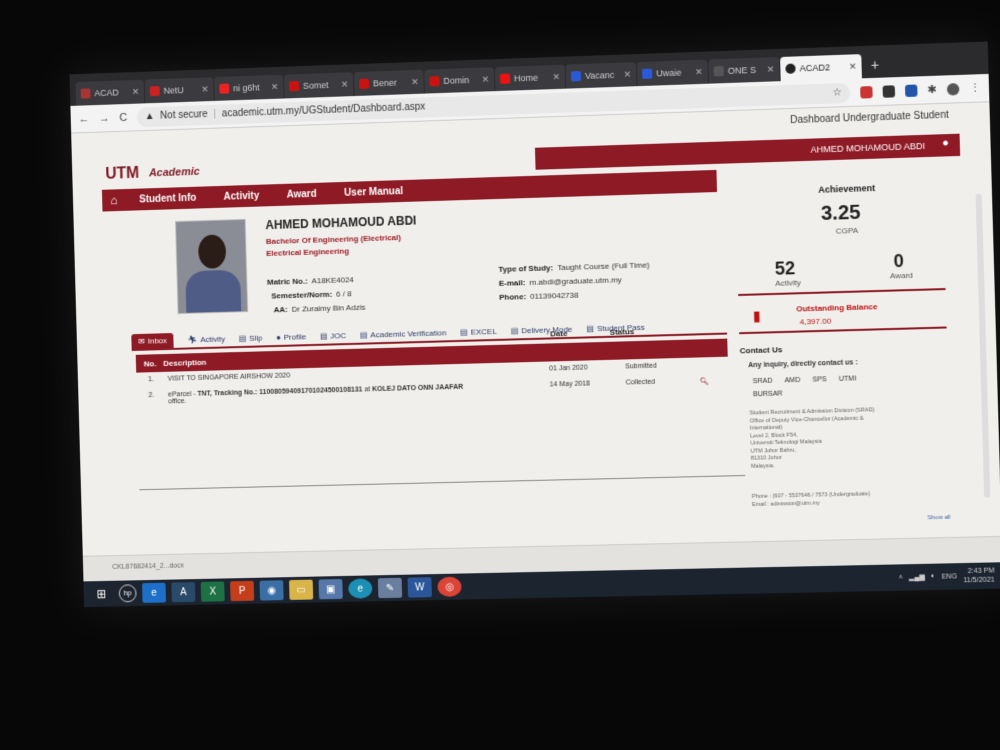  Describe the element at coordinates (123, 117) in the screenshot. I see `reload-icon: C` at that location.